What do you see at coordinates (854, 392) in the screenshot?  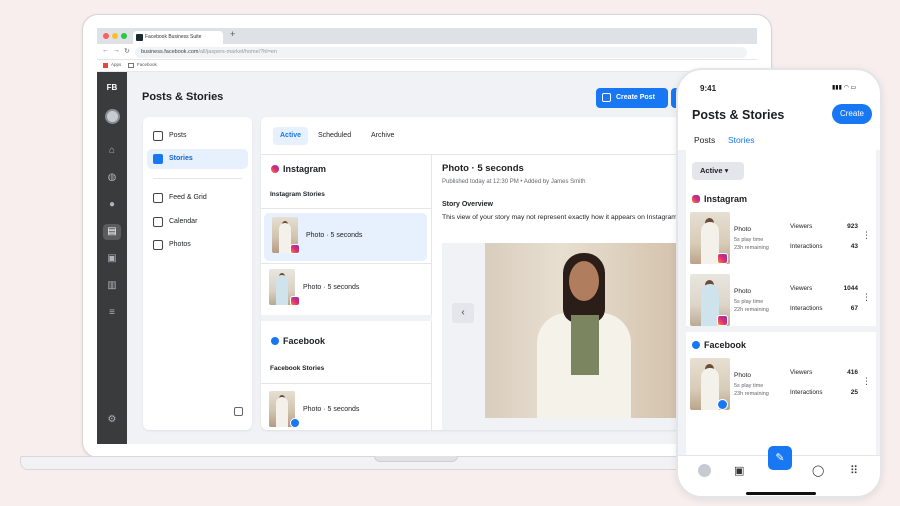 I see `interactions-value: 25` at bounding box center [854, 392].